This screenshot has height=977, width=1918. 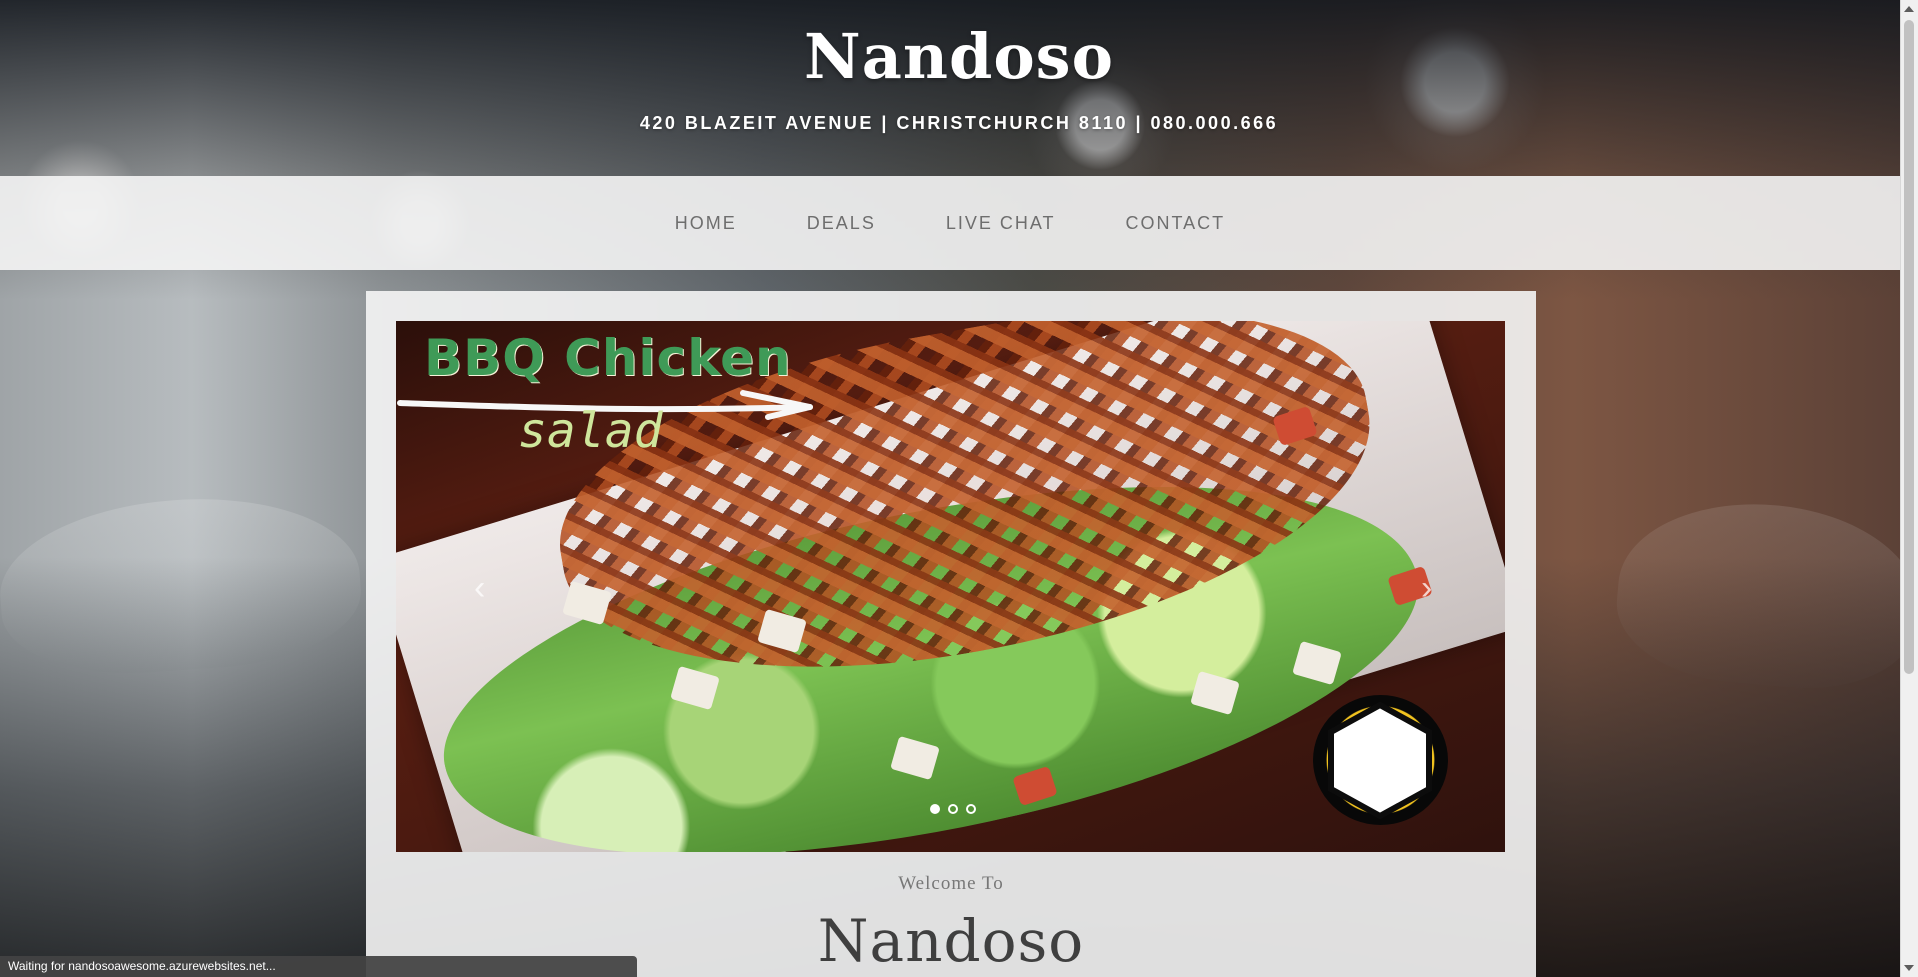 What do you see at coordinates (841, 223) in the screenshot?
I see `nav-deals: DEALS` at bounding box center [841, 223].